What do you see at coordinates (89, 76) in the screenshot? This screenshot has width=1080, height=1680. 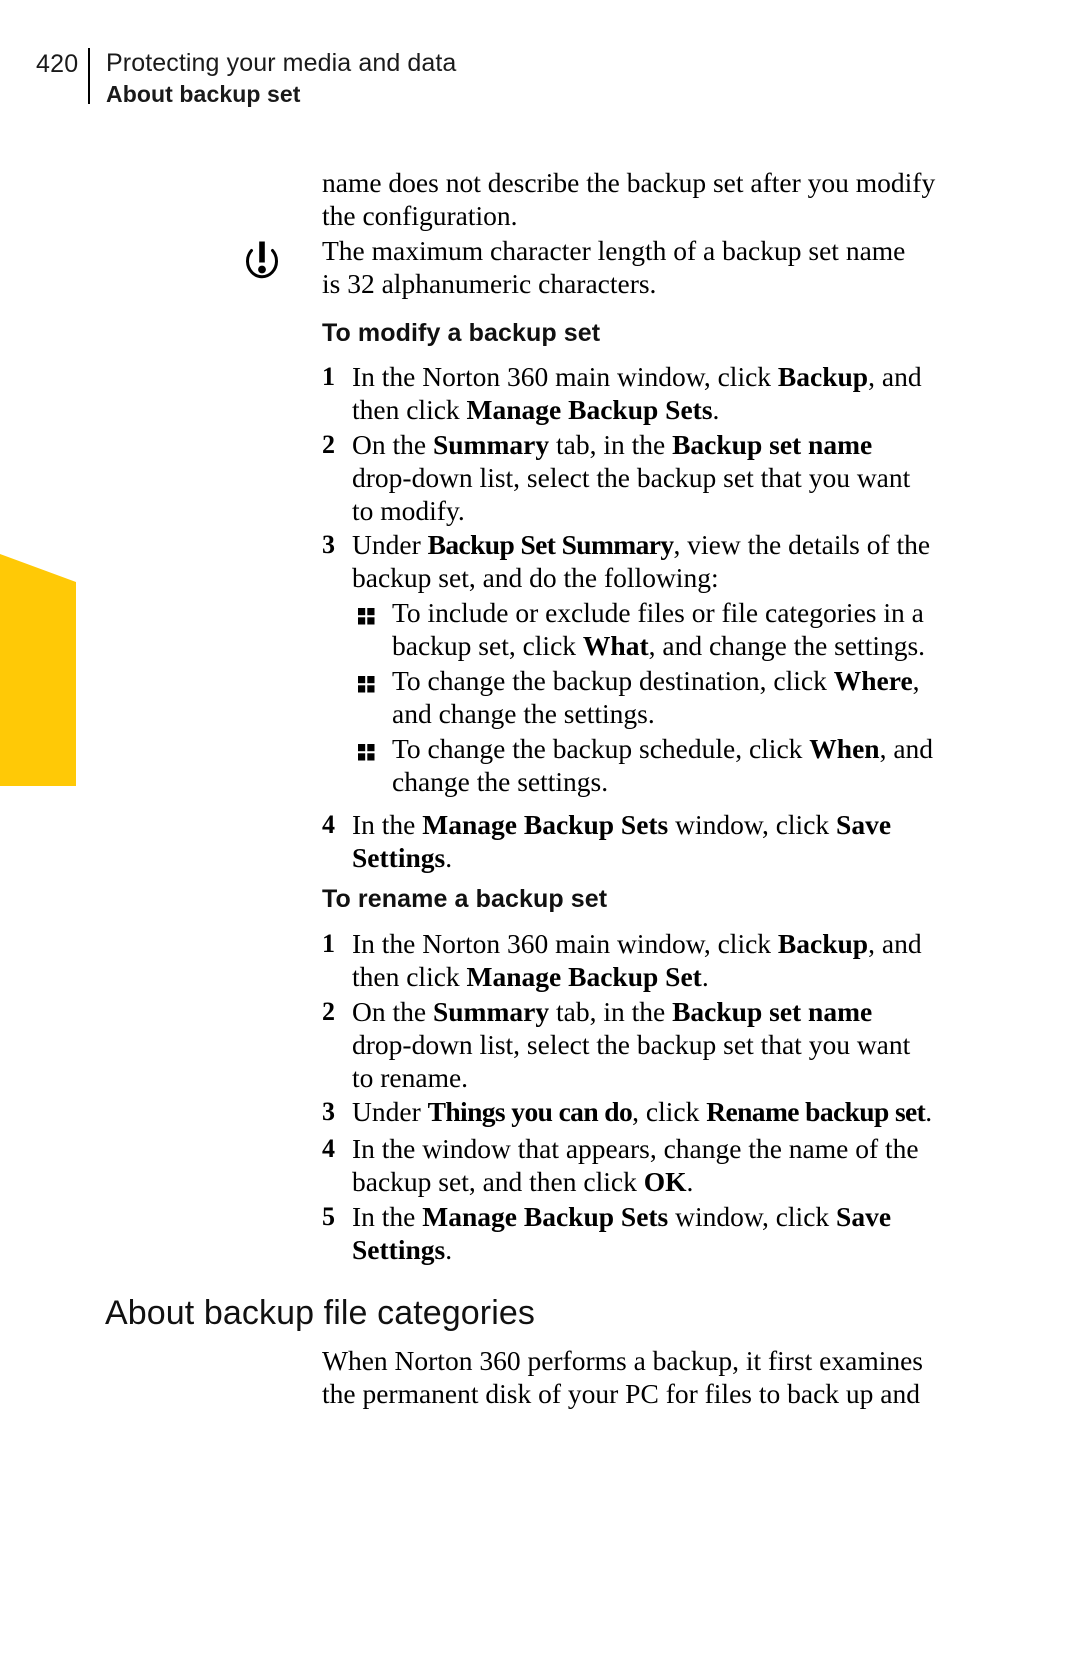 I see `header-divider-rule` at bounding box center [89, 76].